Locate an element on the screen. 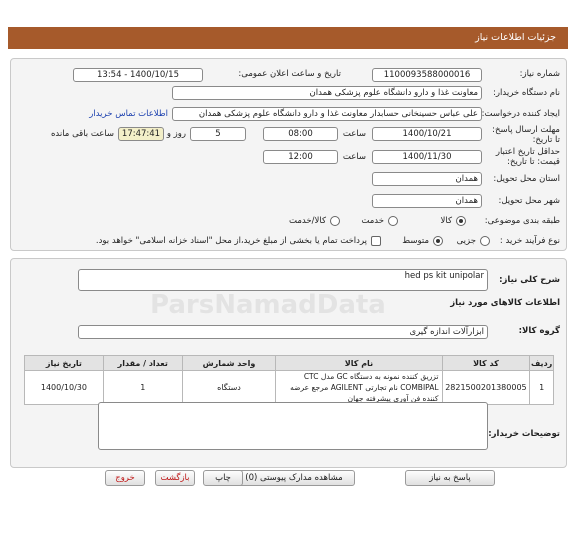  col-unit: واحد شمارش is located at coordinates (229, 363).